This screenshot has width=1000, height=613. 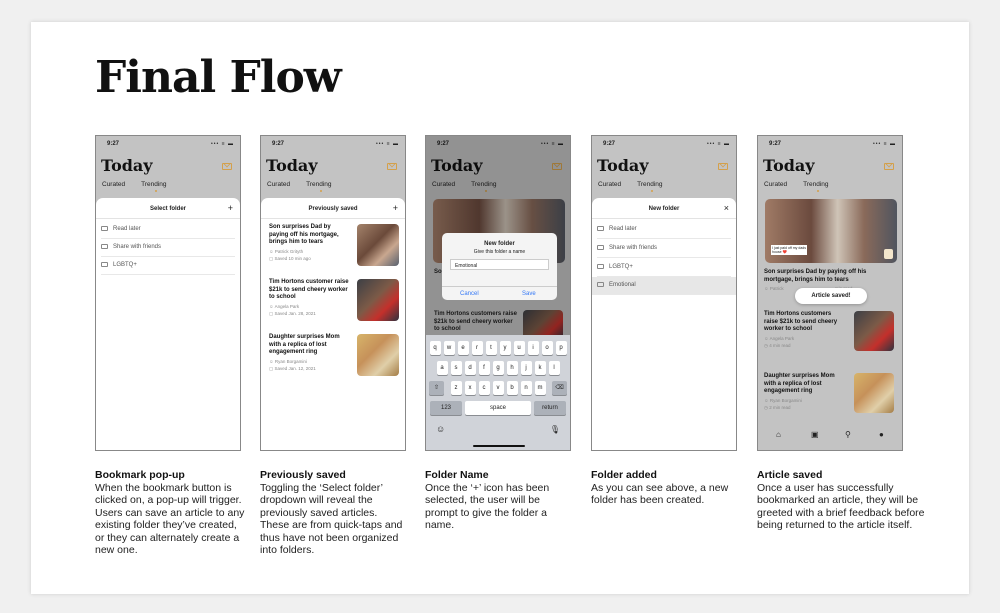 What do you see at coordinates (533, 348) in the screenshot?
I see `key: i` at bounding box center [533, 348].